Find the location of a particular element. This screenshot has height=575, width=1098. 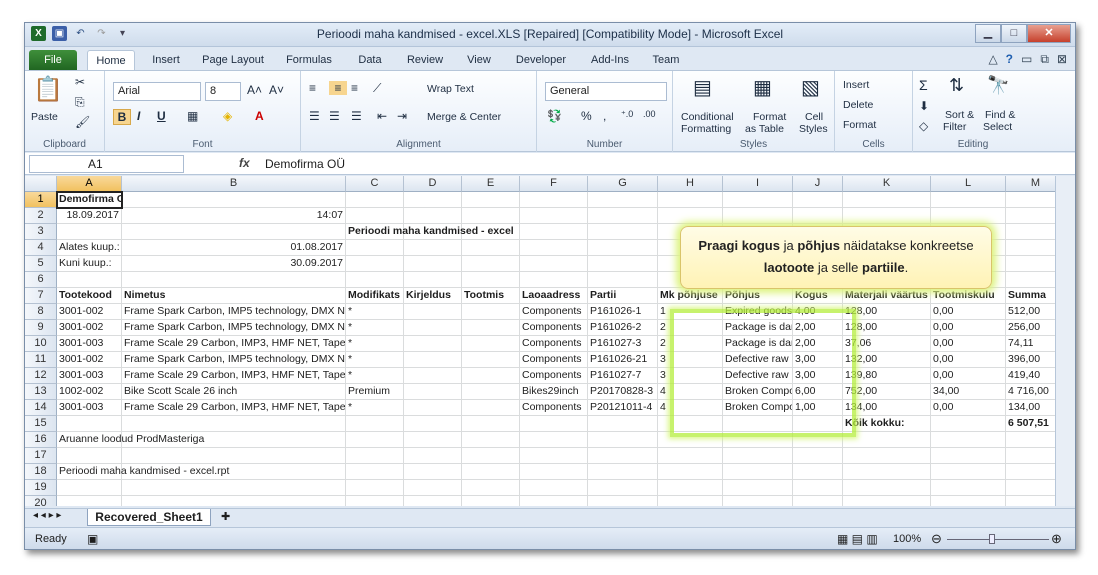

table-data-cell: P161027-7 is located at coordinates (623, 376).